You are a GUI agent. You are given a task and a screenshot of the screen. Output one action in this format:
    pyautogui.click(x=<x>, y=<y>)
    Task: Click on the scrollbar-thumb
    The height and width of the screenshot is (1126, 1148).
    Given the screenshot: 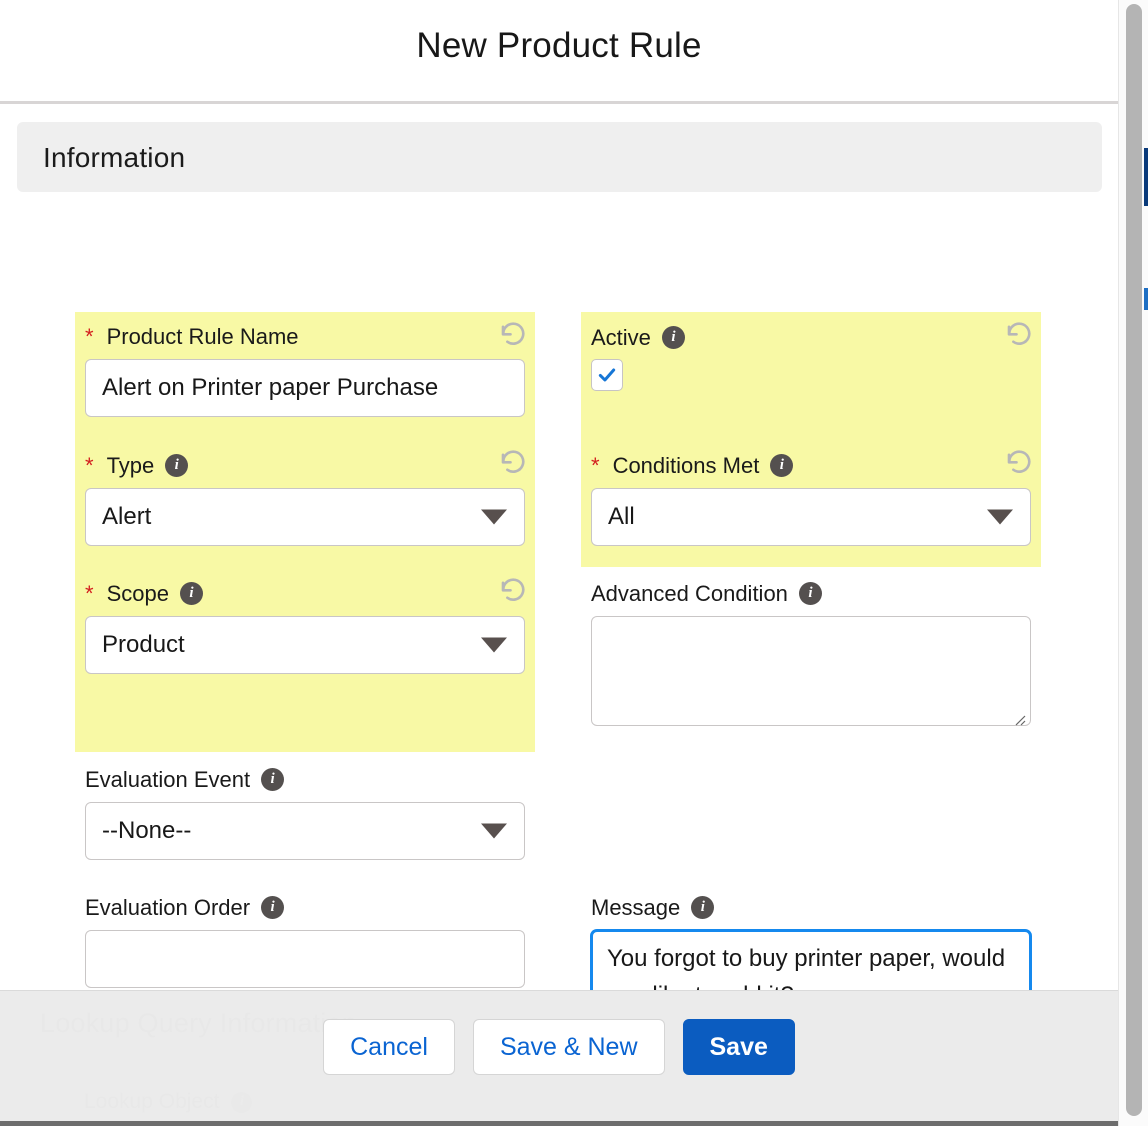 What is the action you would take?
    pyautogui.click(x=1134, y=560)
    